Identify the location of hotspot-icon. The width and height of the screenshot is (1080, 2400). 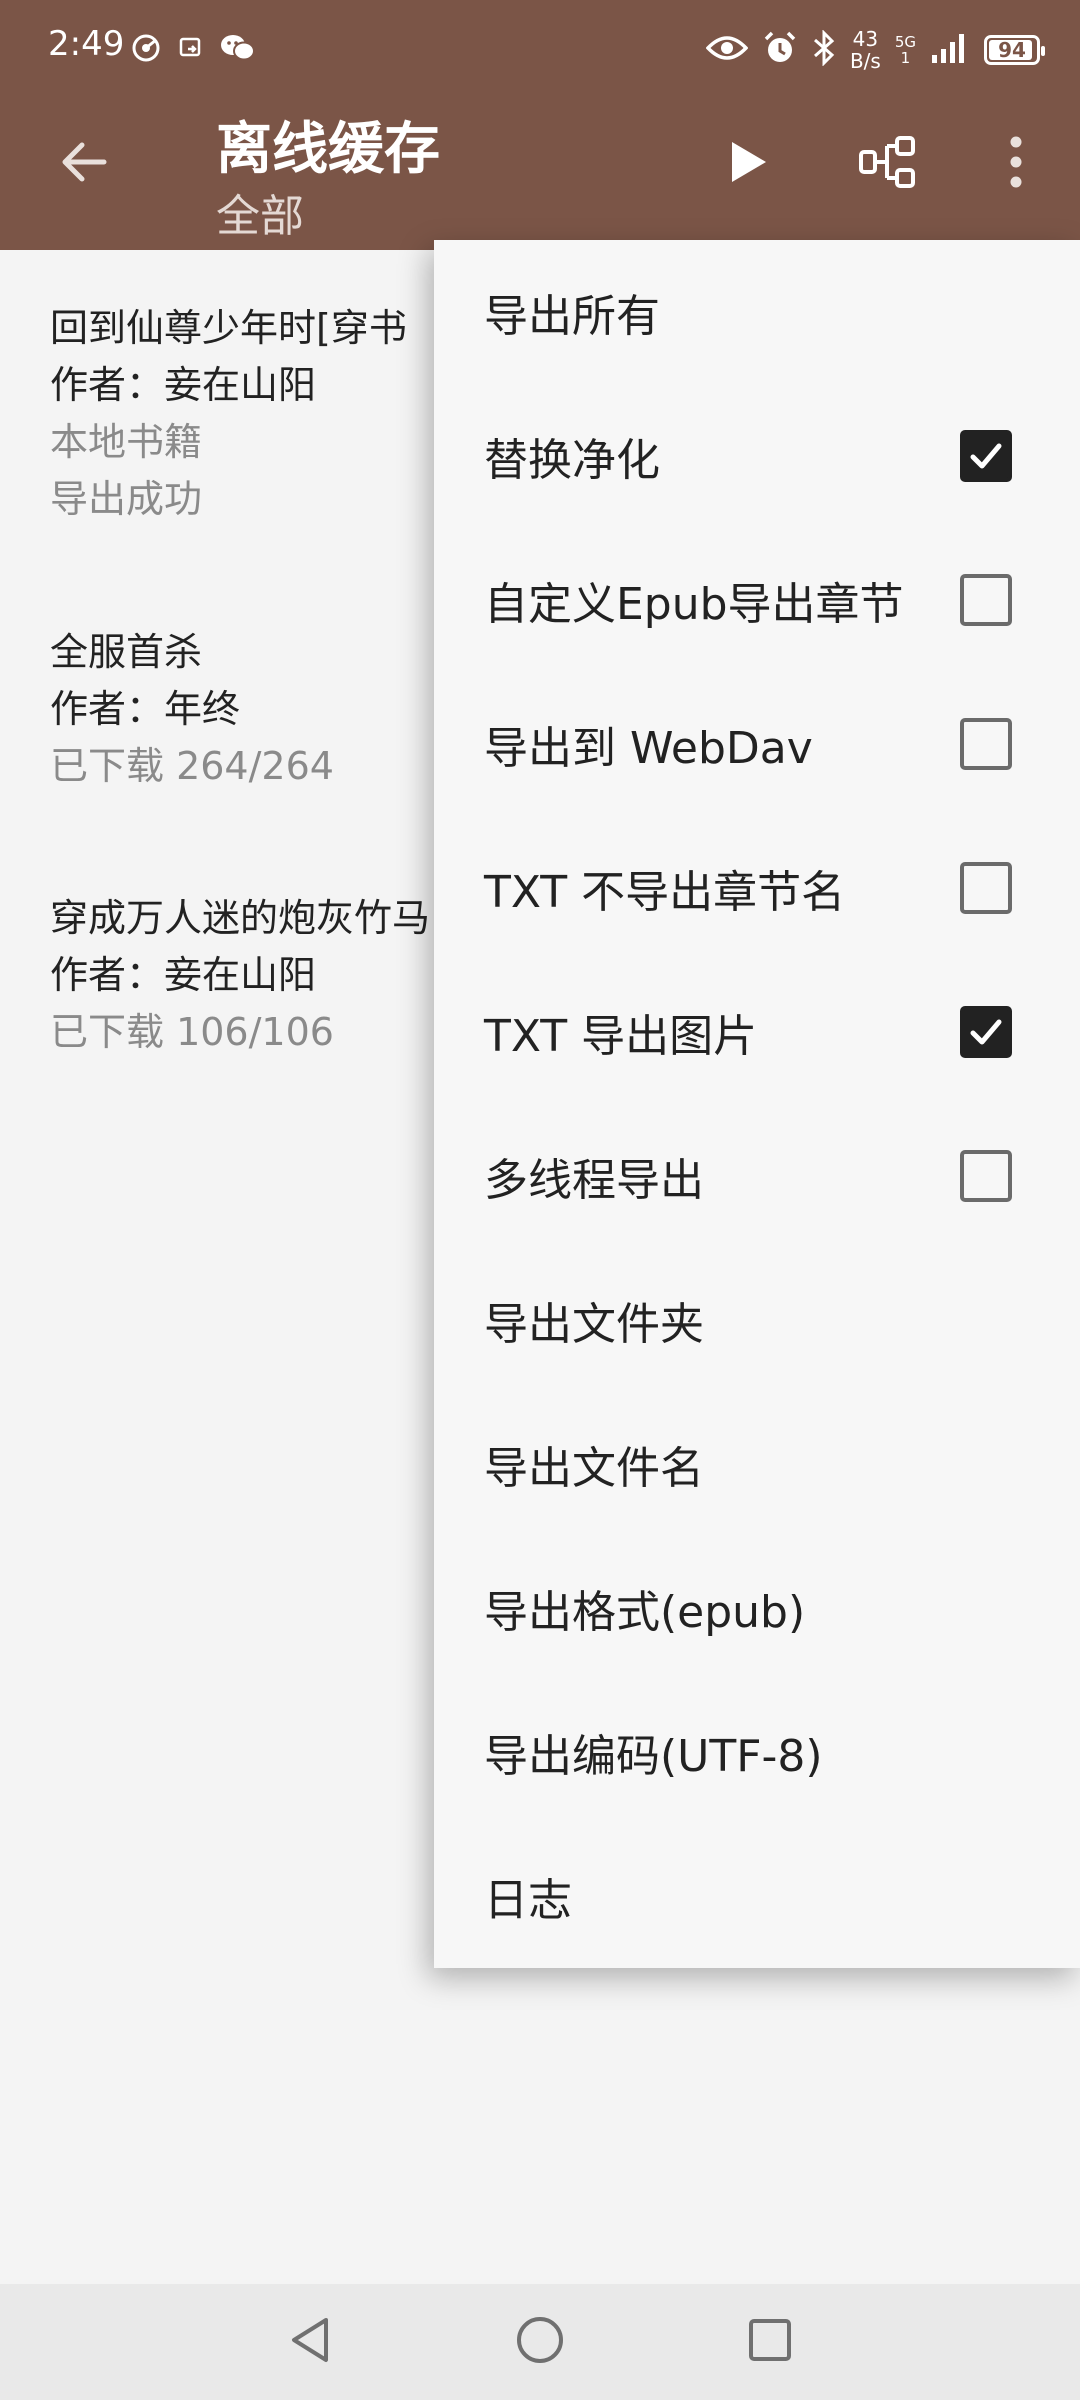
(146, 50).